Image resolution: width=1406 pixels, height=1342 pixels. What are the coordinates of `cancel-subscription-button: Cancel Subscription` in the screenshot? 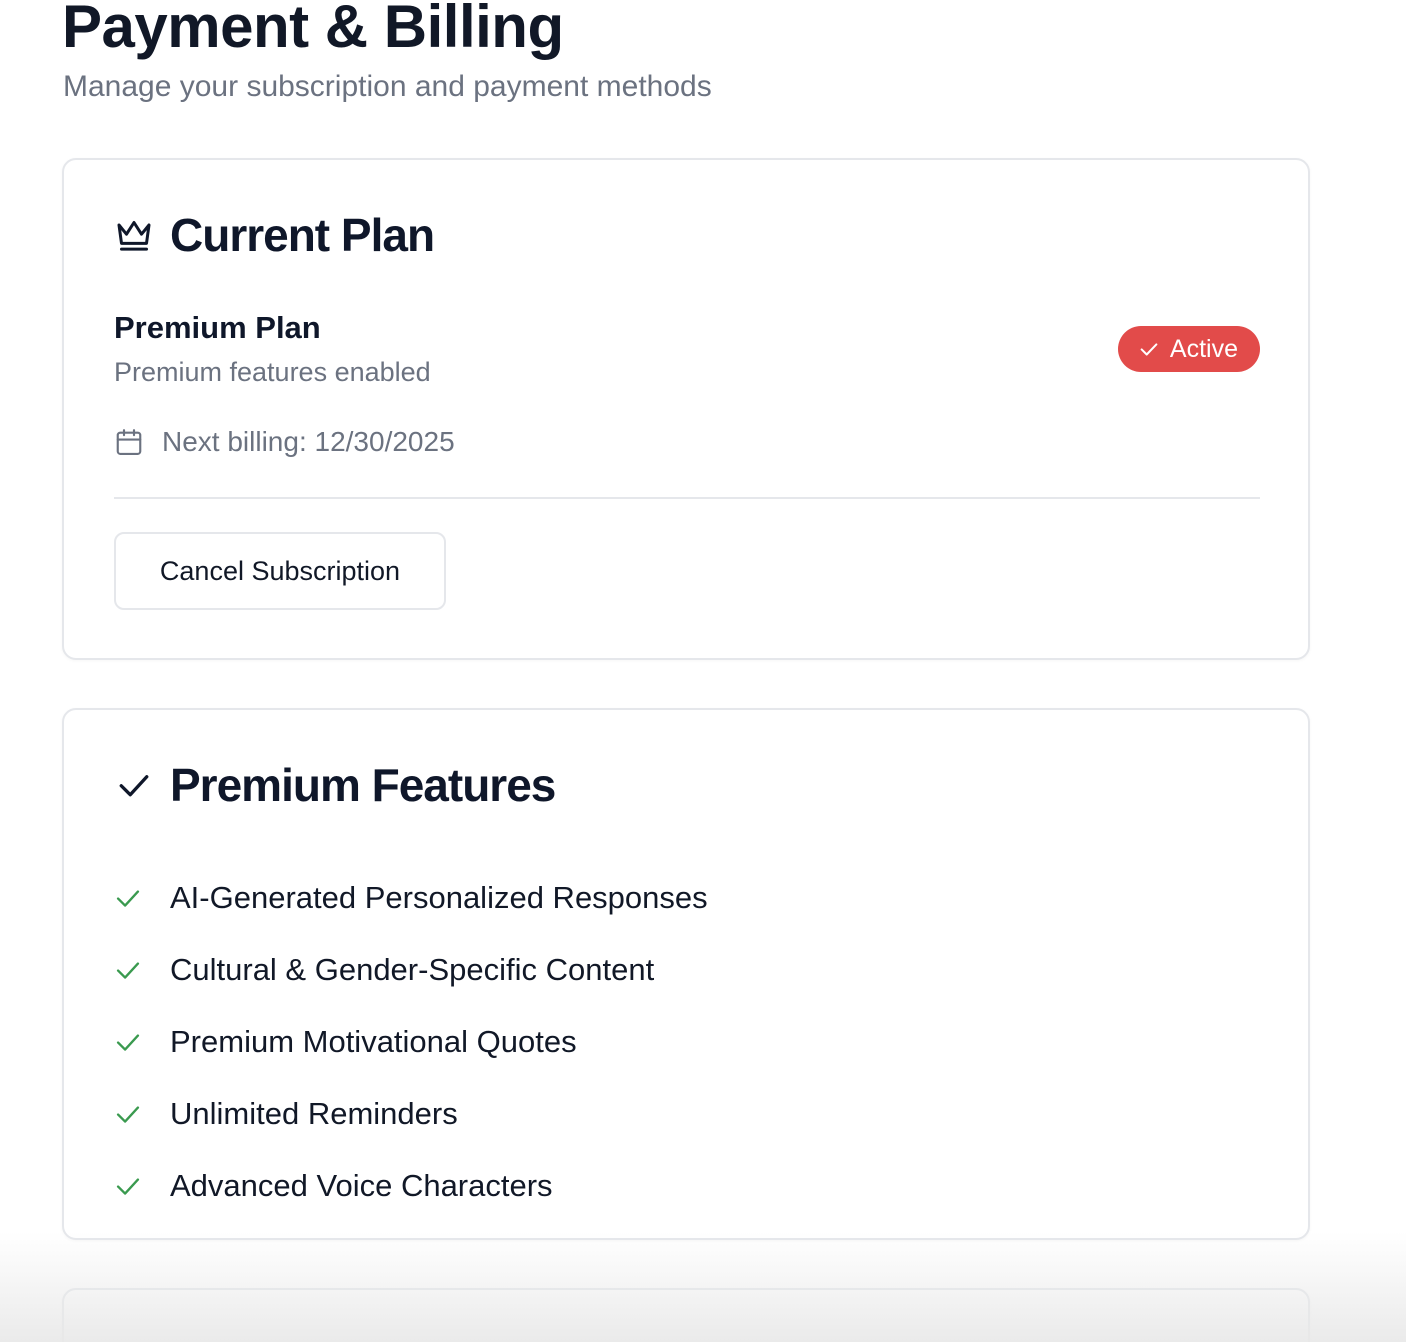 It's located at (280, 571).